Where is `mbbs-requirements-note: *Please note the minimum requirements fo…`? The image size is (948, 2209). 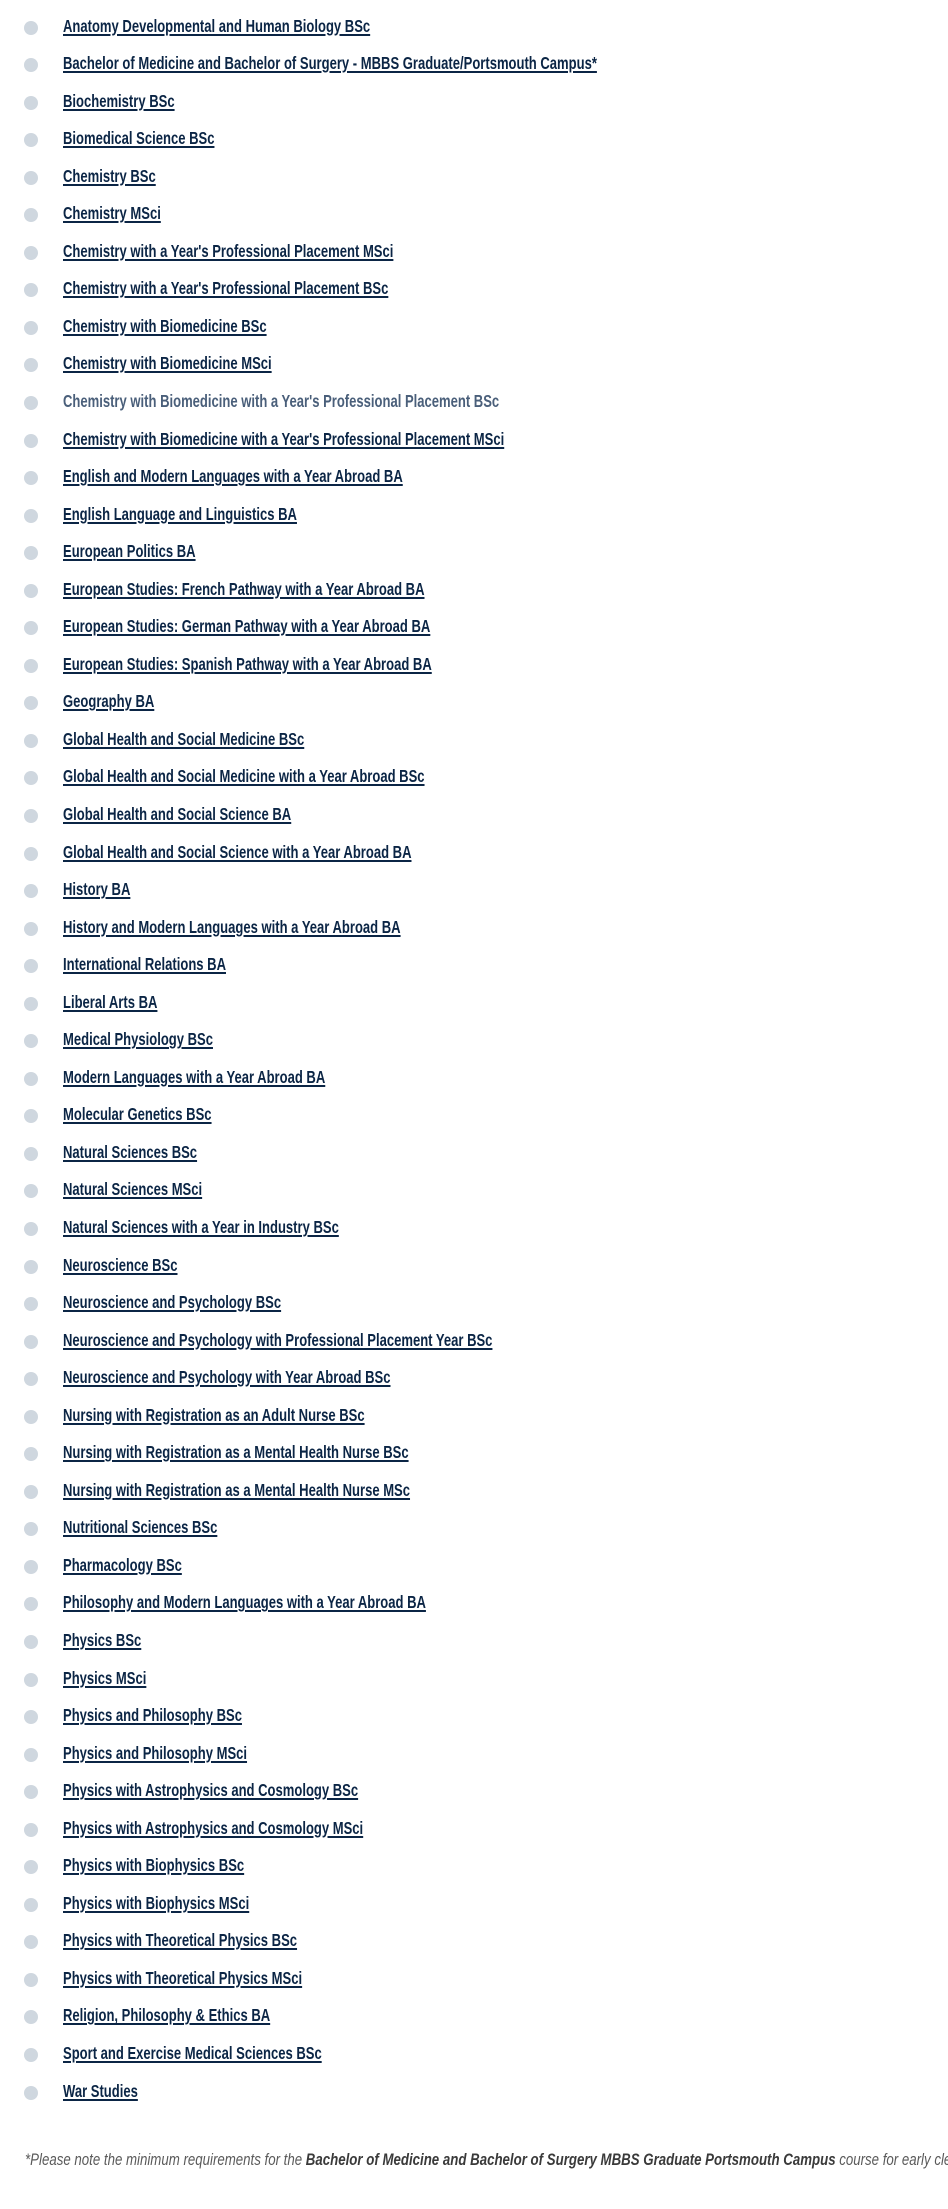
mbbs-requirements-note: *Please note the minimum requirements fo… is located at coordinates (486, 2160).